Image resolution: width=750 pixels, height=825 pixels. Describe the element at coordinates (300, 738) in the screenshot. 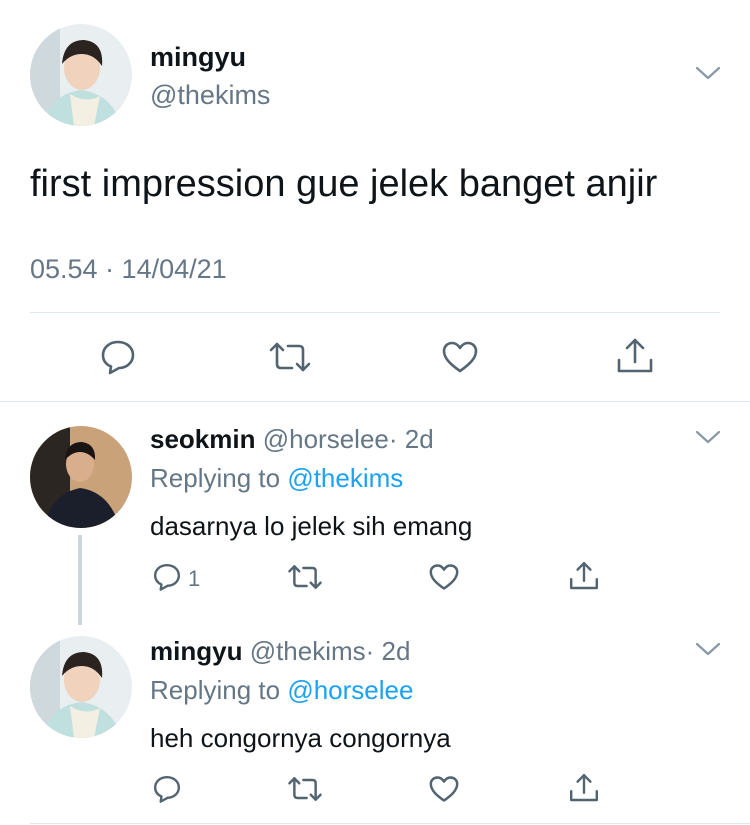

I see `reply-text: heh congornya congornya` at that location.